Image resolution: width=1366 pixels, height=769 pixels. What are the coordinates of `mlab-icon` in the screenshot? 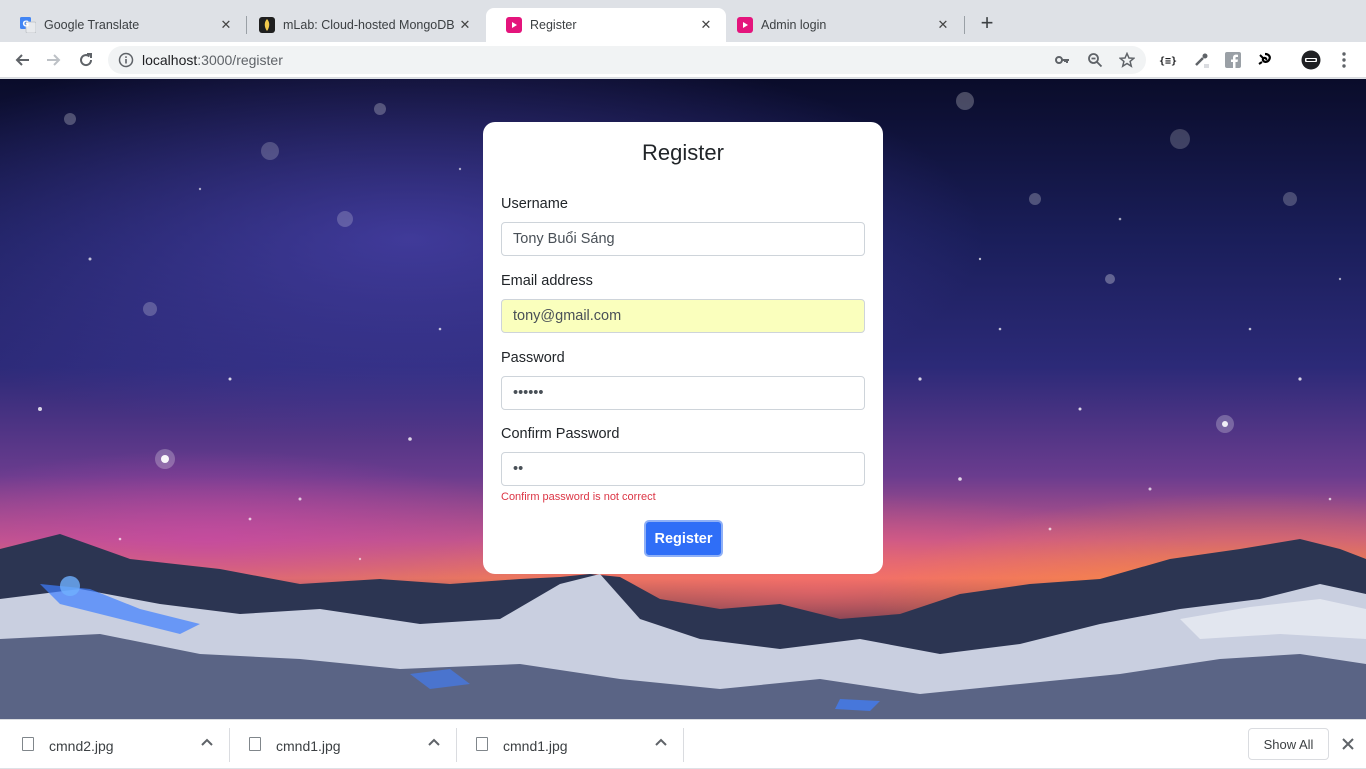 It's located at (267, 25).